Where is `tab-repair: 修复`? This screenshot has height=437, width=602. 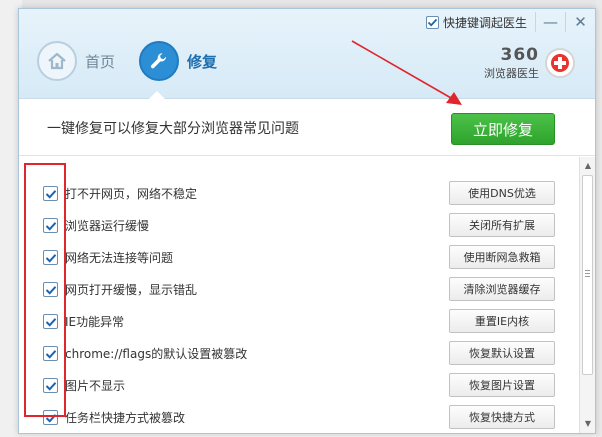 tab-repair: 修复 is located at coordinates (178, 61).